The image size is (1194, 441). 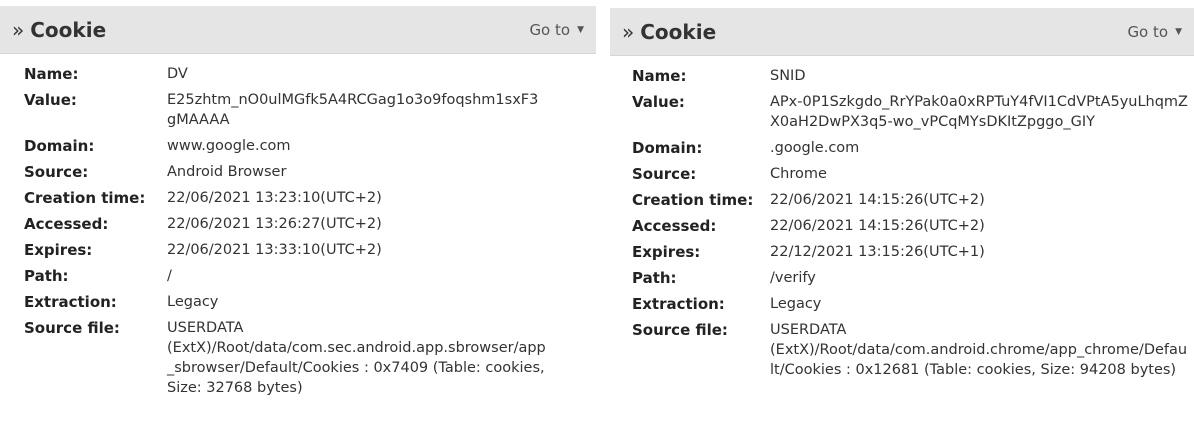 What do you see at coordinates (274, 224) in the screenshot?
I see `field-value: 22/06/2021 13:26:27(UTC+2)` at bounding box center [274, 224].